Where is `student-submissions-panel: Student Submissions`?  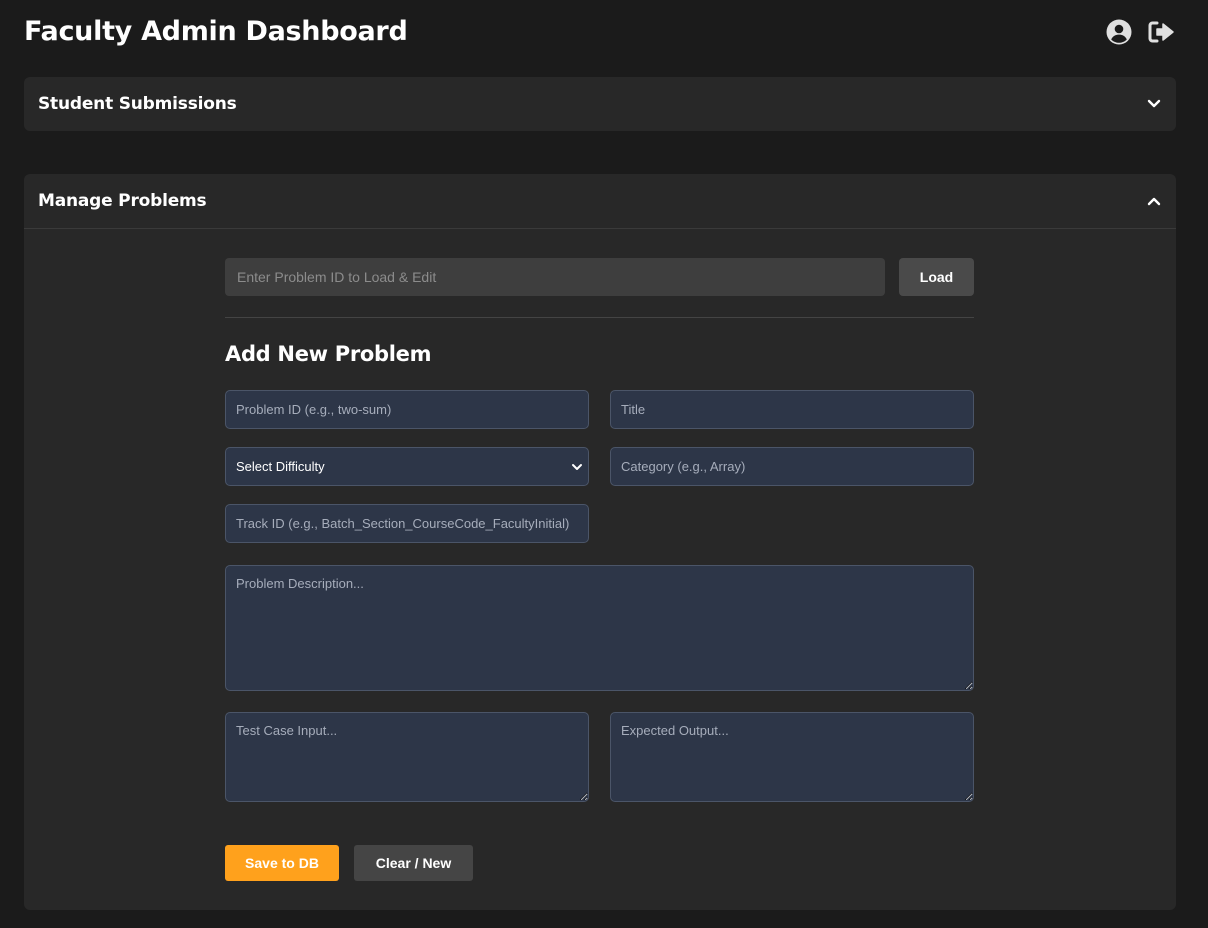
student-submissions-panel: Student Submissions is located at coordinates (600, 104).